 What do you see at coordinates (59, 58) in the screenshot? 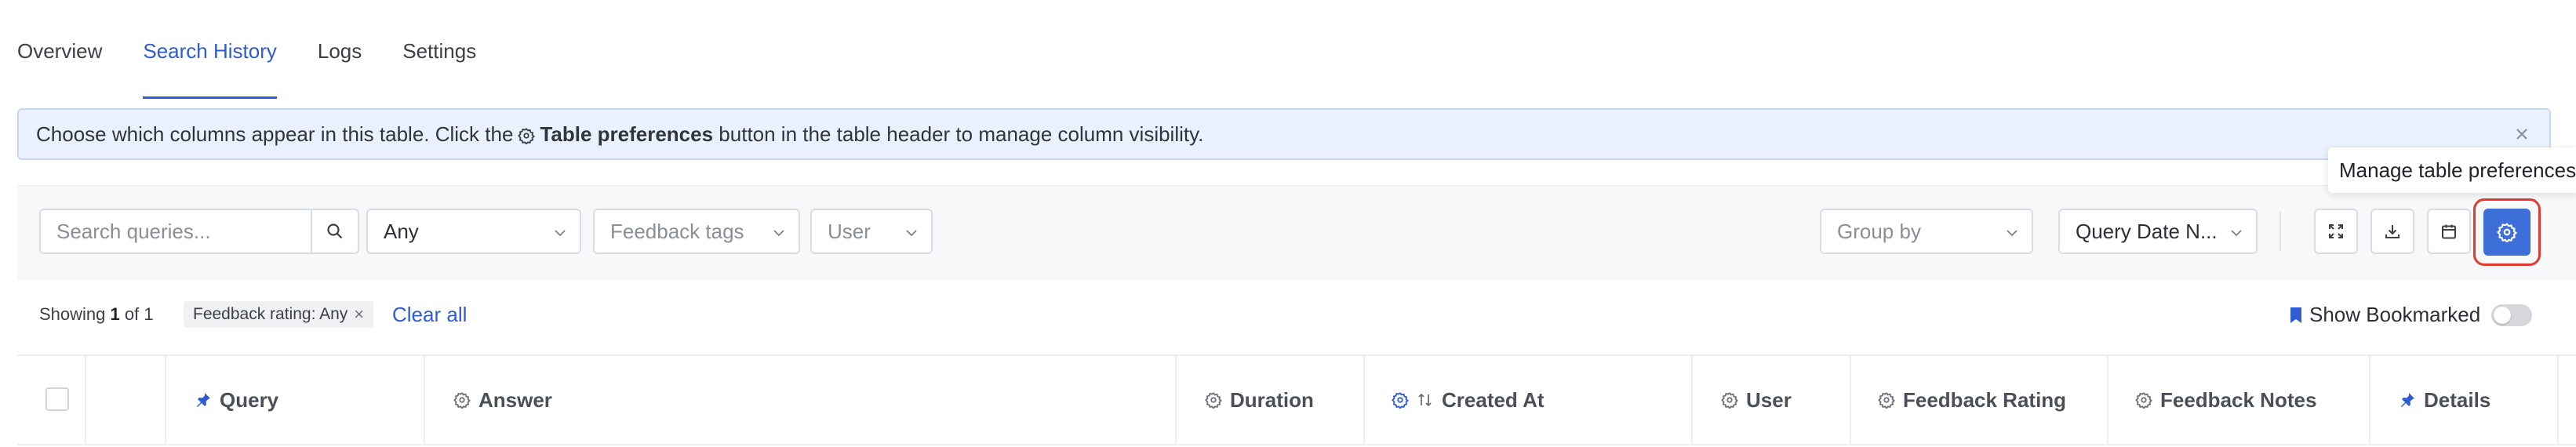
I see `tab-overview: Overview` at bounding box center [59, 58].